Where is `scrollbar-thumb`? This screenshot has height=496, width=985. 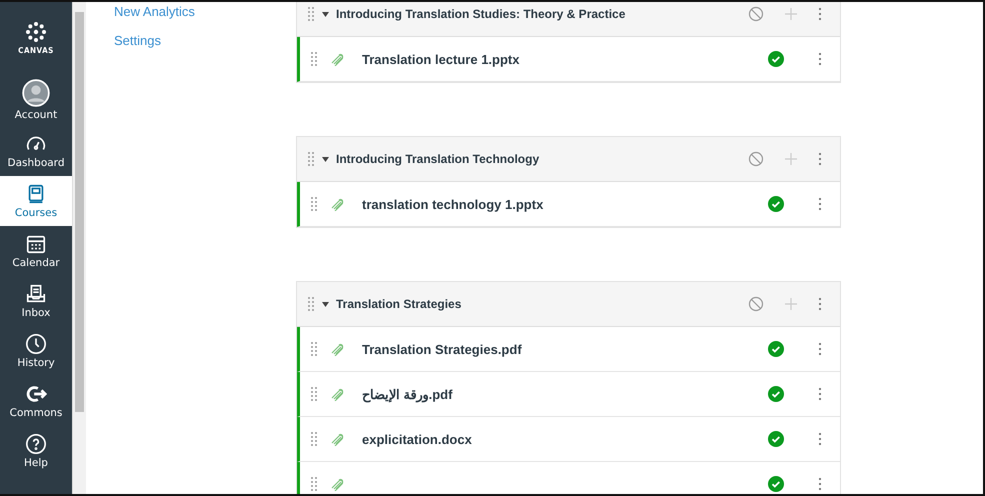 scrollbar-thumb is located at coordinates (79, 212).